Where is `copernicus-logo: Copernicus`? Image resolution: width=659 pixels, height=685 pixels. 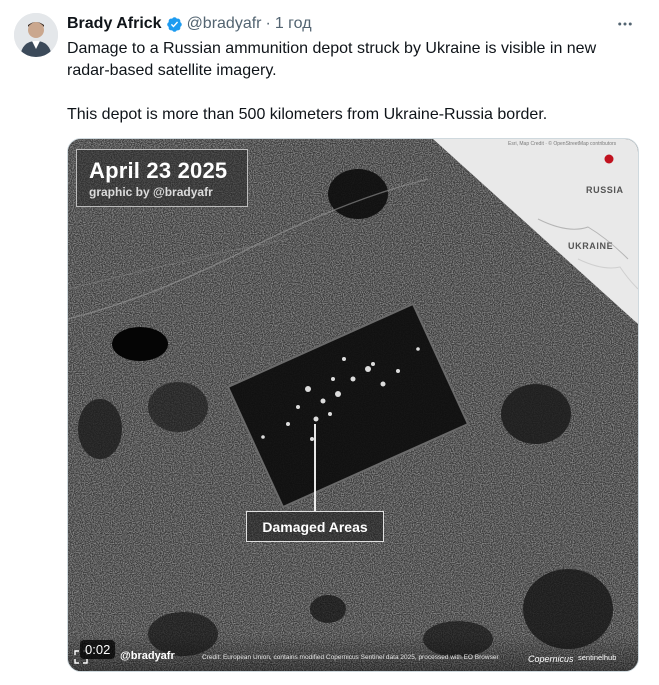
copernicus-logo: Copernicus is located at coordinates (551, 659).